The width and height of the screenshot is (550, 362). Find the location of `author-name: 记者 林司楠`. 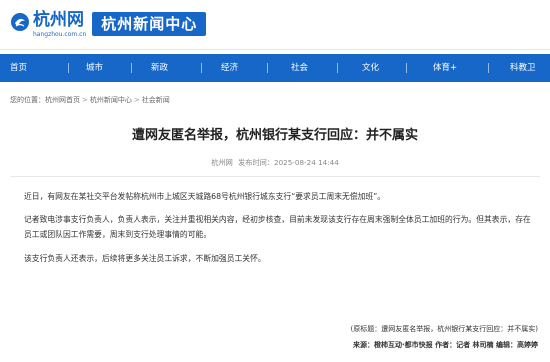

author-name: 记者 林司楠 is located at coordinates (475, 345).